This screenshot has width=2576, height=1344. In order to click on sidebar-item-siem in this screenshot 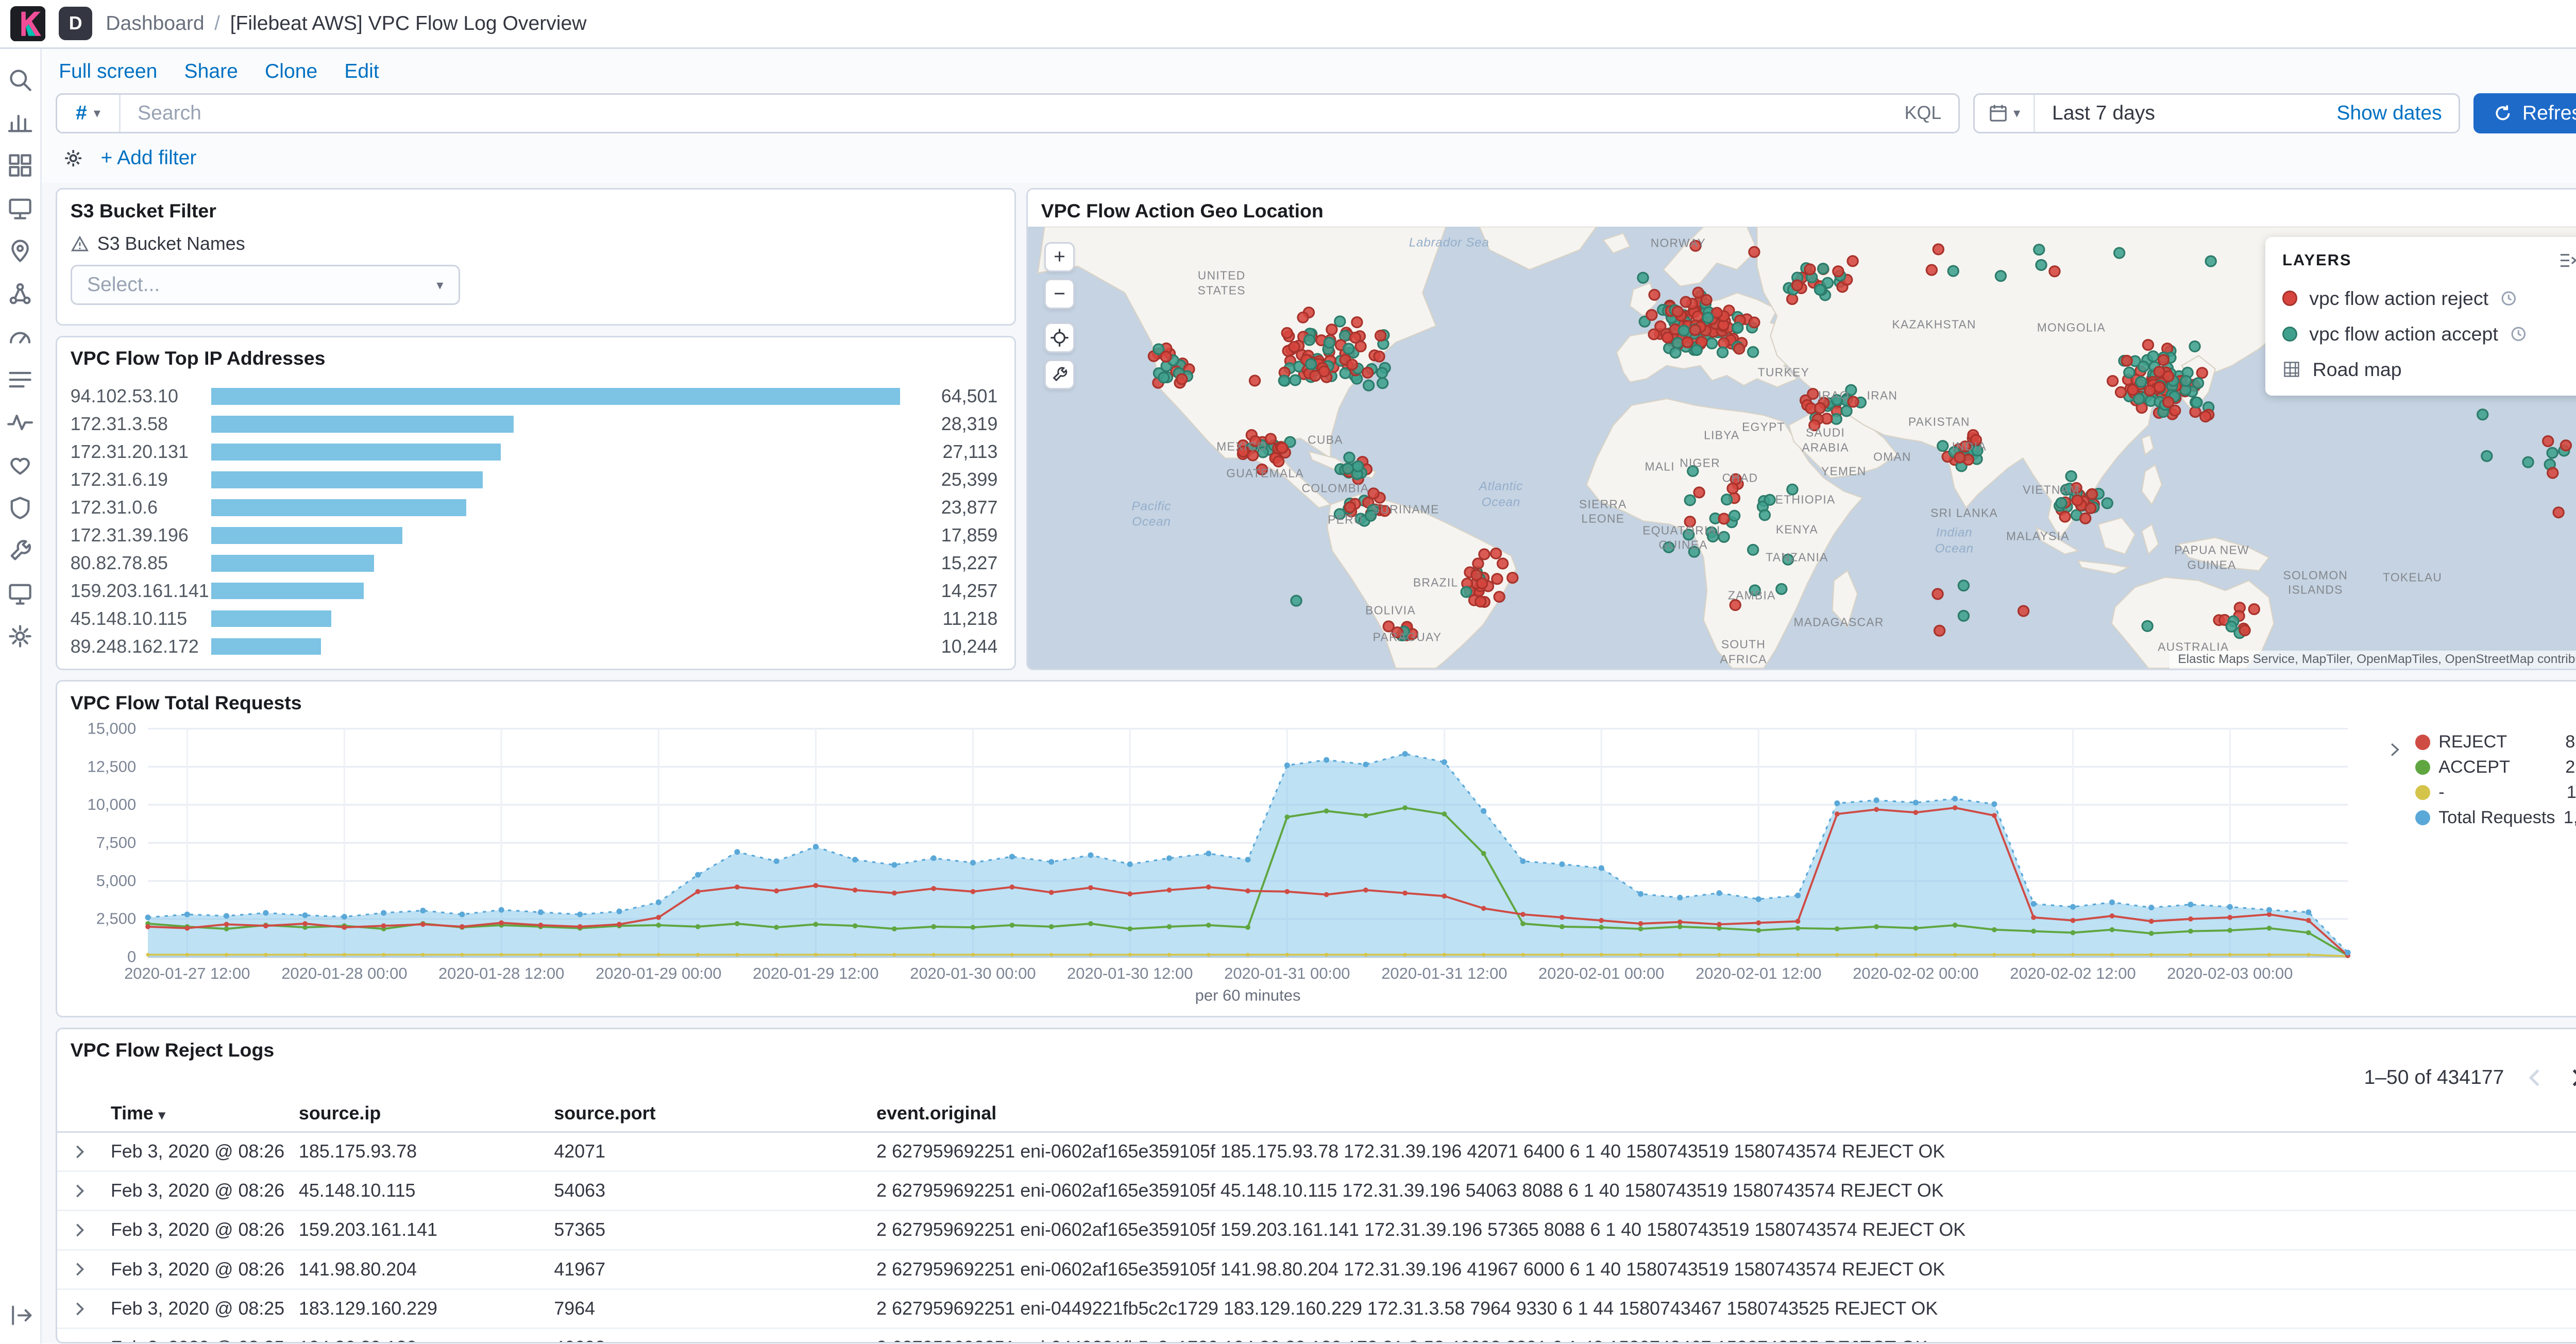, I will do `click(20, 508)`.